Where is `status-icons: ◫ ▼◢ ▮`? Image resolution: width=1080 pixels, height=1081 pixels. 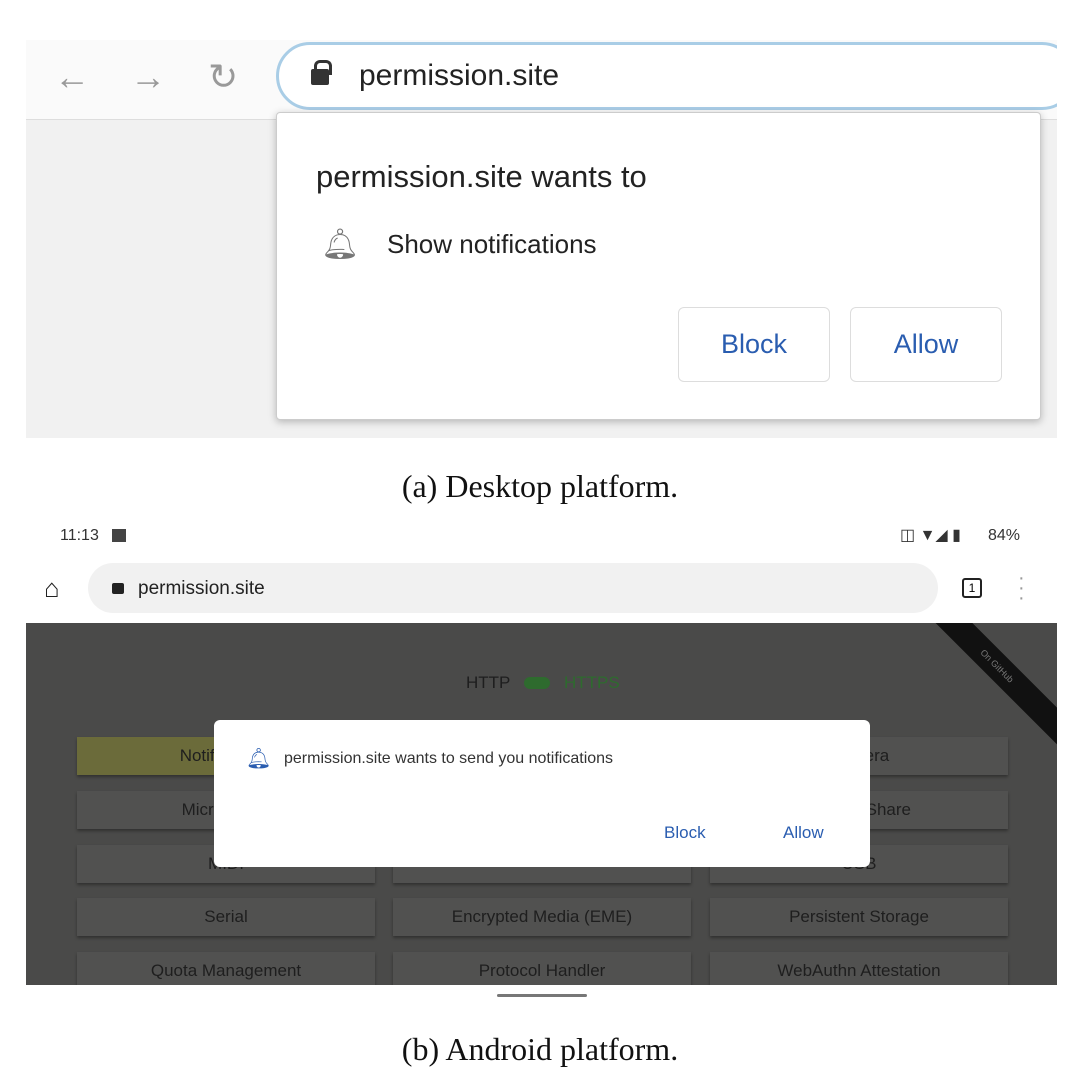 status-icons: ◫ ▼◢ ▮ is located at coordinates (930, 535).